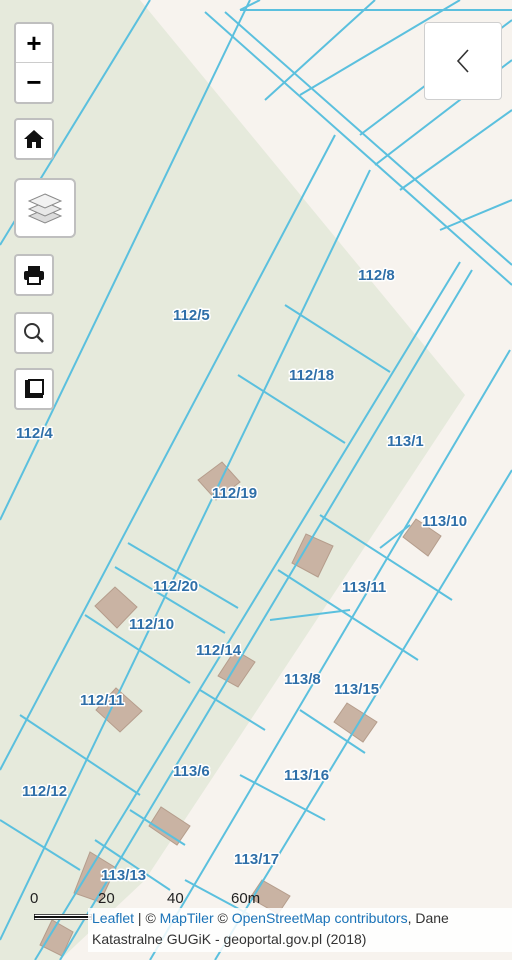 The height and width of the screenshot is (960, 512). I want to click on parcel-label: 113/13, so click(123, 875).